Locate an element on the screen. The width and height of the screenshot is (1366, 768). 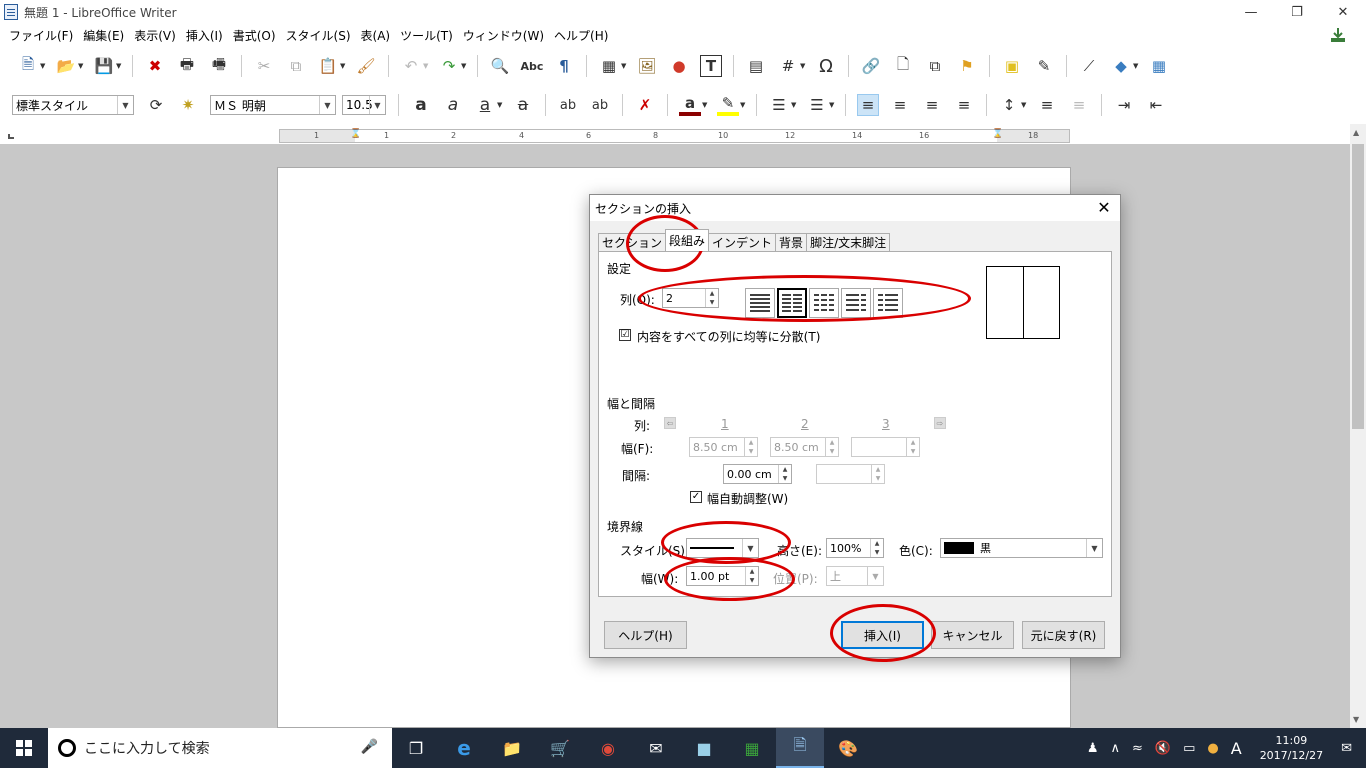
clone-formatting-icon: 🖌 is located at coordinates (366, 66).